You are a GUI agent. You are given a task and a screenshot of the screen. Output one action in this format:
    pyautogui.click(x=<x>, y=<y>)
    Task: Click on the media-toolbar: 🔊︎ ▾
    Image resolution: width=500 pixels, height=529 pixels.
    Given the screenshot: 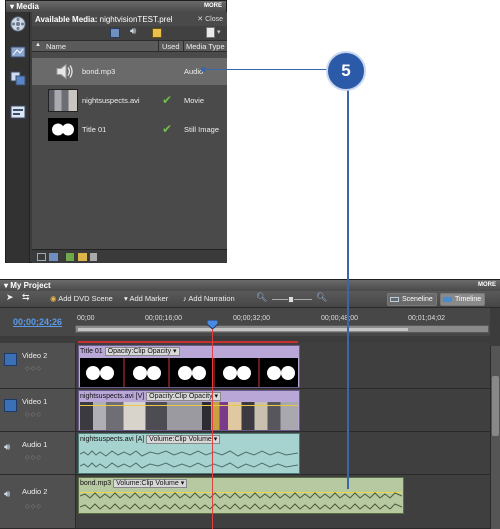 What is the action you would take?
    pyautogui.click(x=129, y=33)
    